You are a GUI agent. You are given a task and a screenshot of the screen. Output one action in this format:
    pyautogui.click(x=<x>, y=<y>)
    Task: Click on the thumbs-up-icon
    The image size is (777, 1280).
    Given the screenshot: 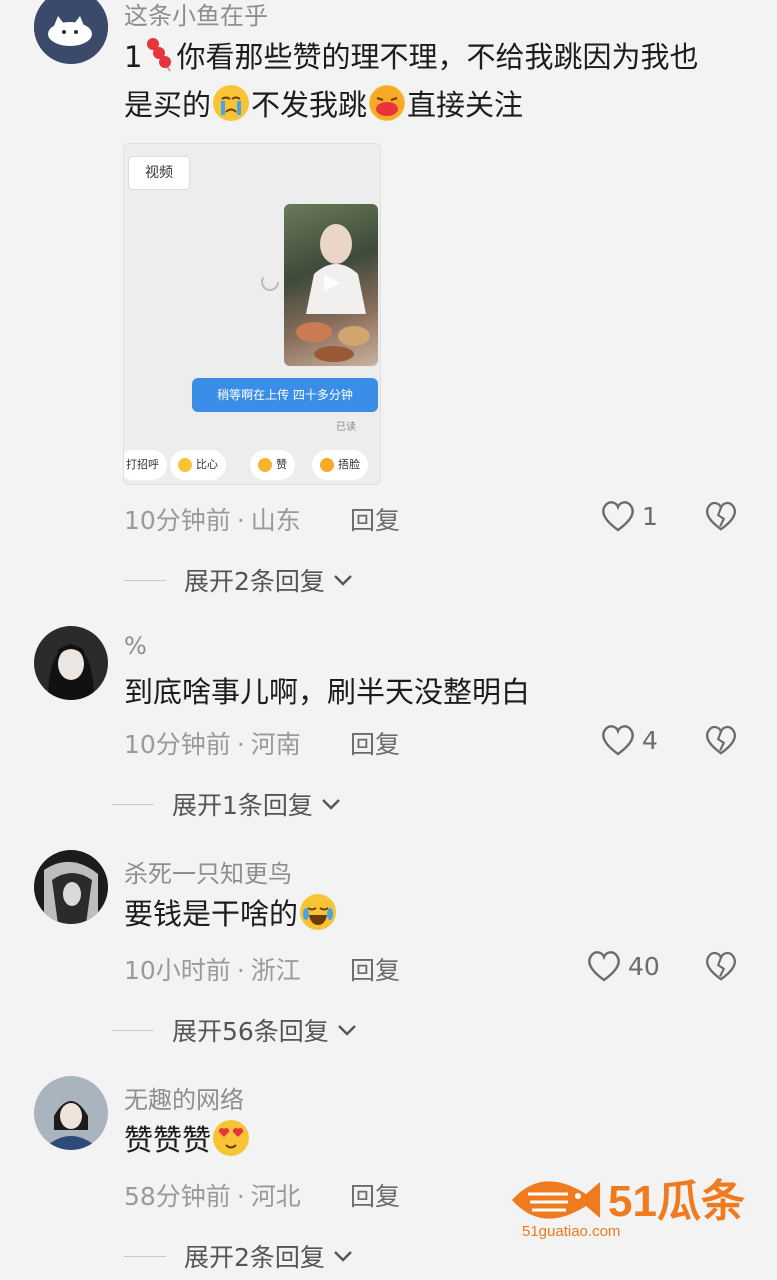 What is the action you would take?
    pyautogui.click(x=265, y=465)
    